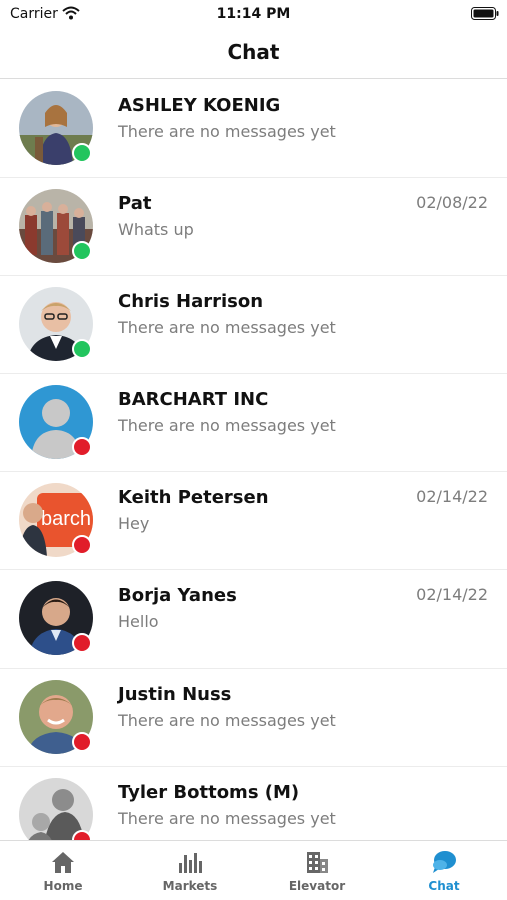  What do you see at coordinates (253, 619) in the screenshot?
I see `chat-row-borja-yanes: Borja Yanes Hello 02/14/22` at bounding box center [253, 619].